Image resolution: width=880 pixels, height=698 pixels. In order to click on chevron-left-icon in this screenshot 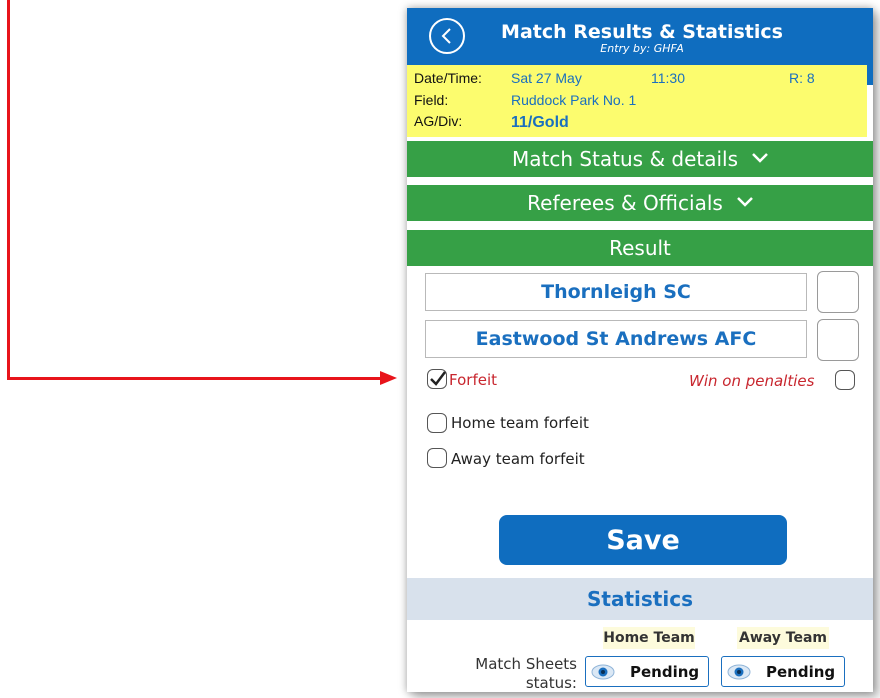, I will do `click(446, 36)`.